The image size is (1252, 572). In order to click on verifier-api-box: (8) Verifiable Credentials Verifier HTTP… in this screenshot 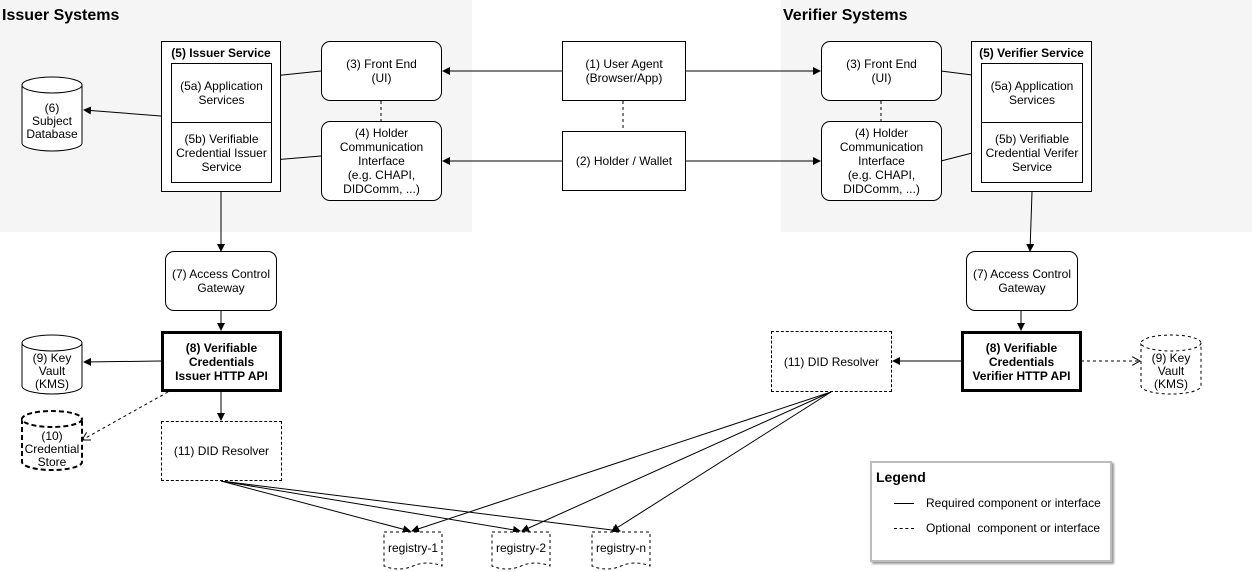, I will do `click(1021, 361)`.